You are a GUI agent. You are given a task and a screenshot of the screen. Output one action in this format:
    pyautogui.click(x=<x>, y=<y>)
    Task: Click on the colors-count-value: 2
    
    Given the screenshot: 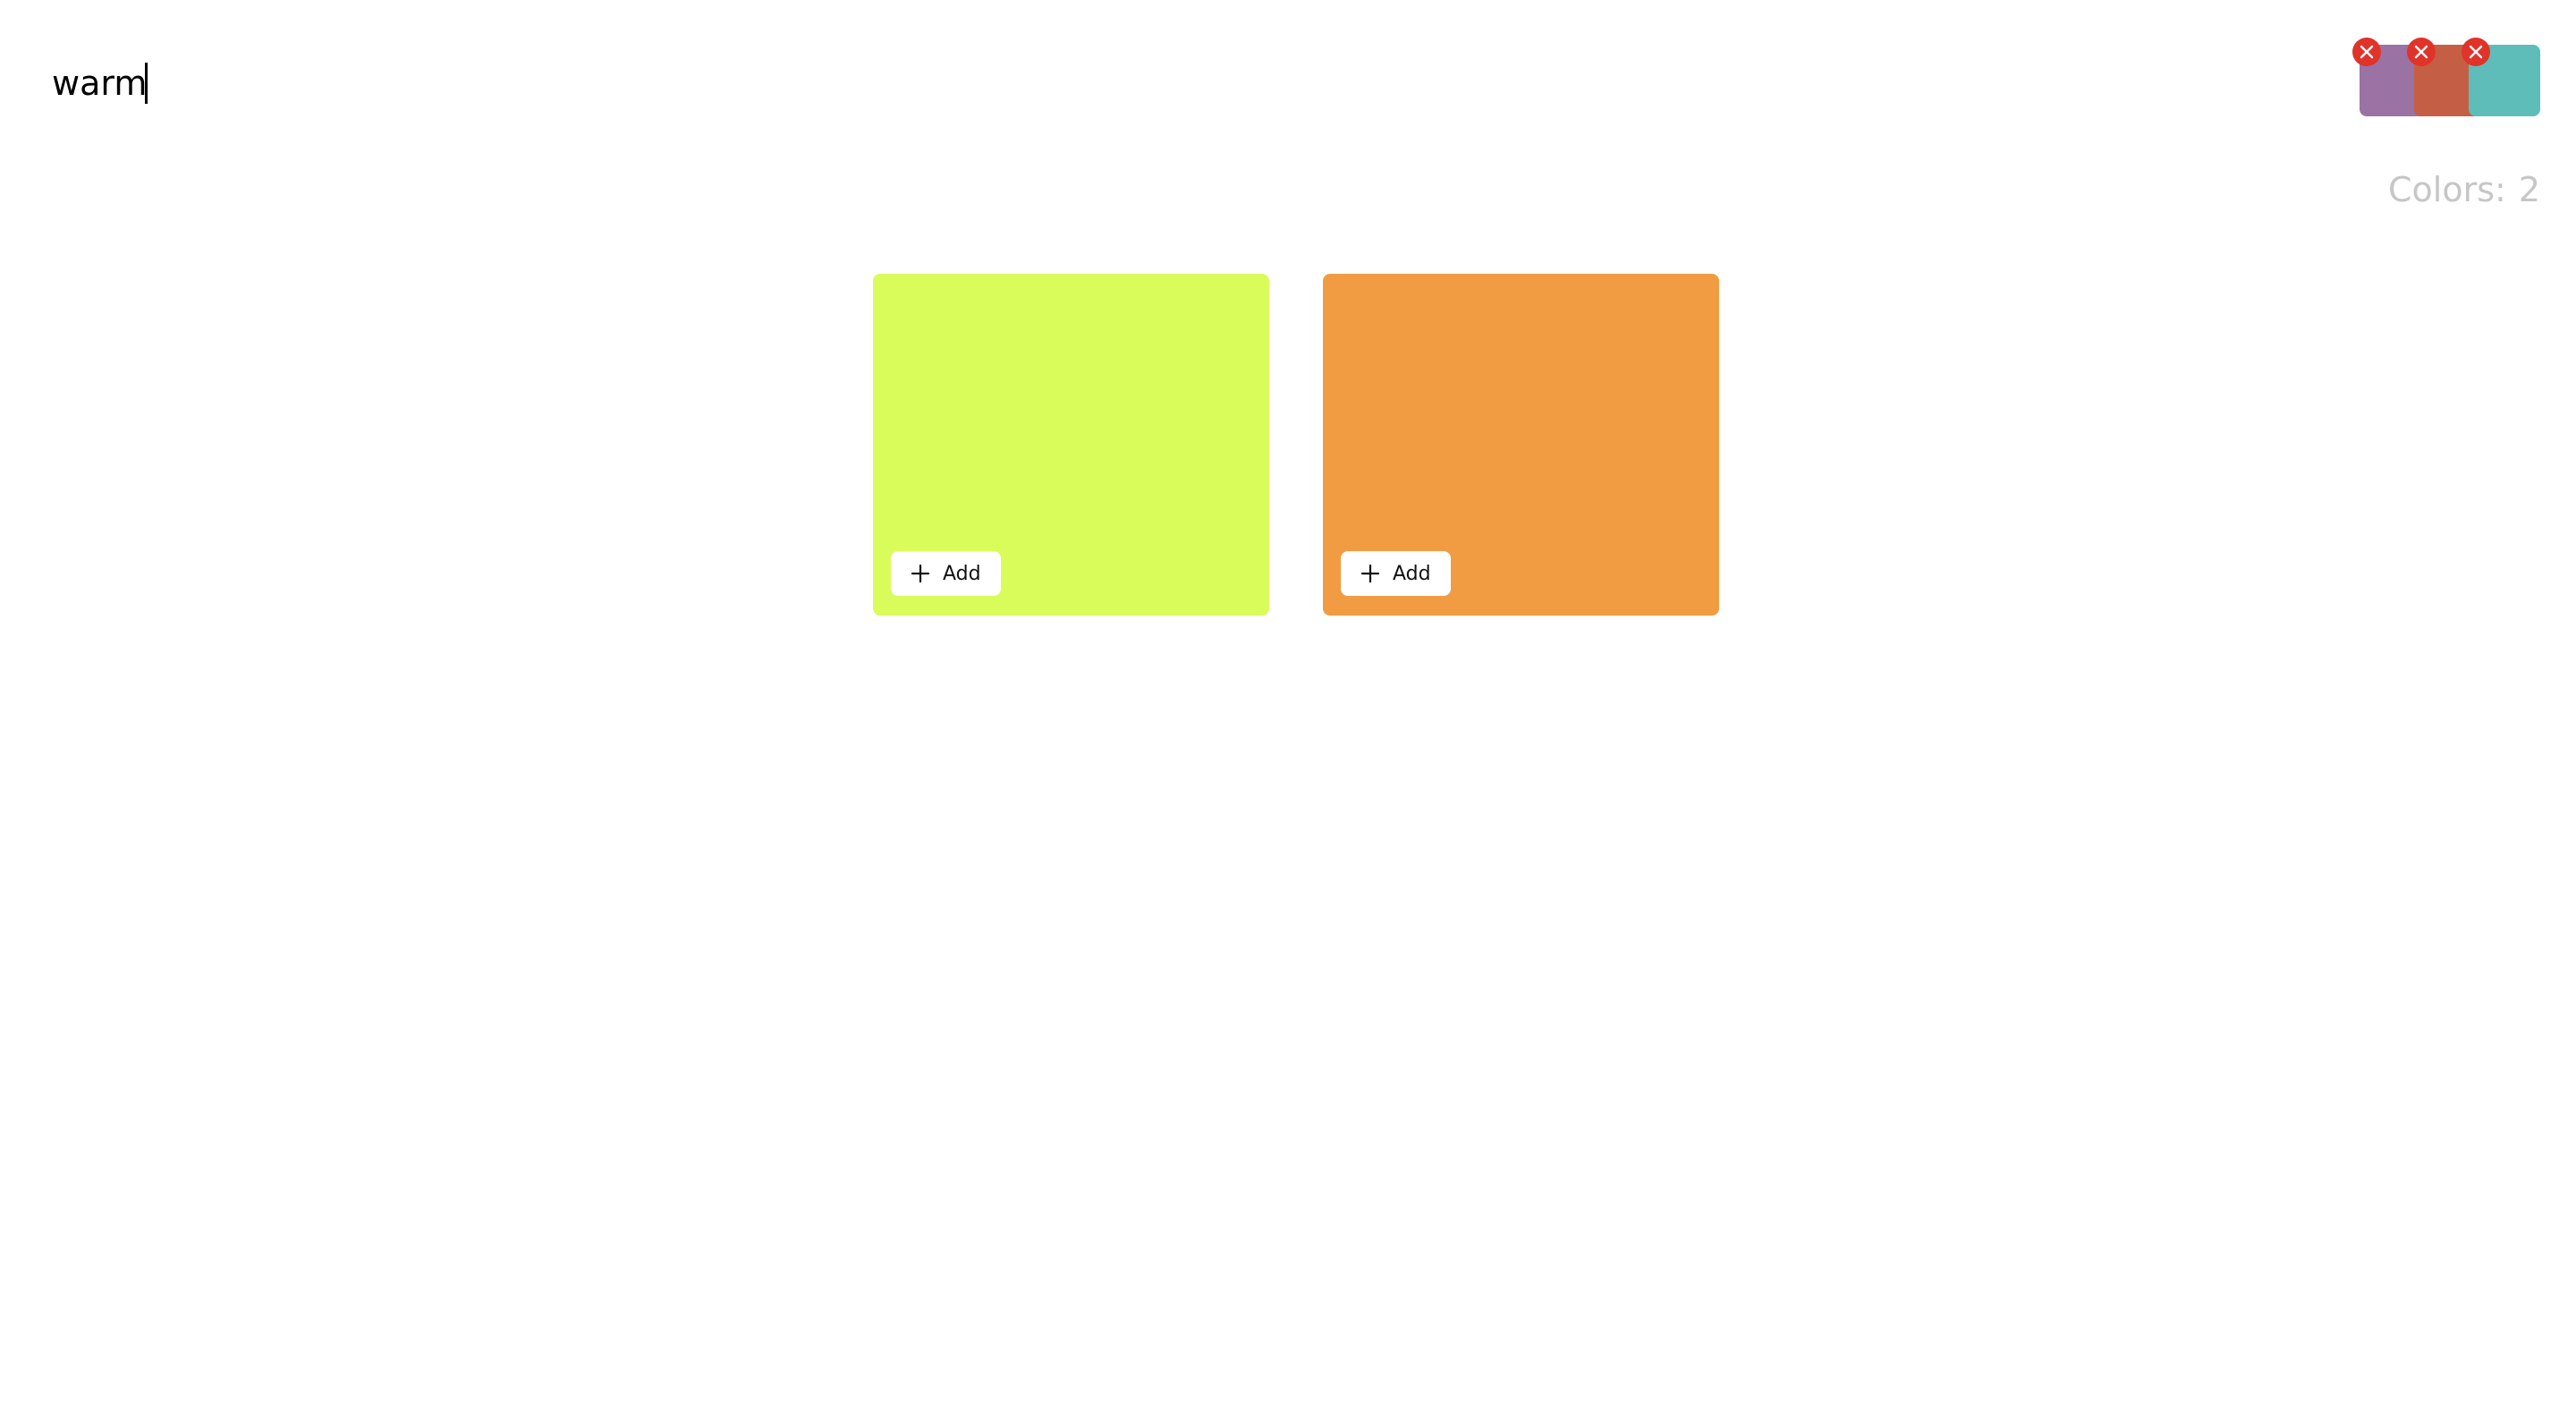 What is the action you would take?
    pyautogui.click(x=2529, y=190)
    